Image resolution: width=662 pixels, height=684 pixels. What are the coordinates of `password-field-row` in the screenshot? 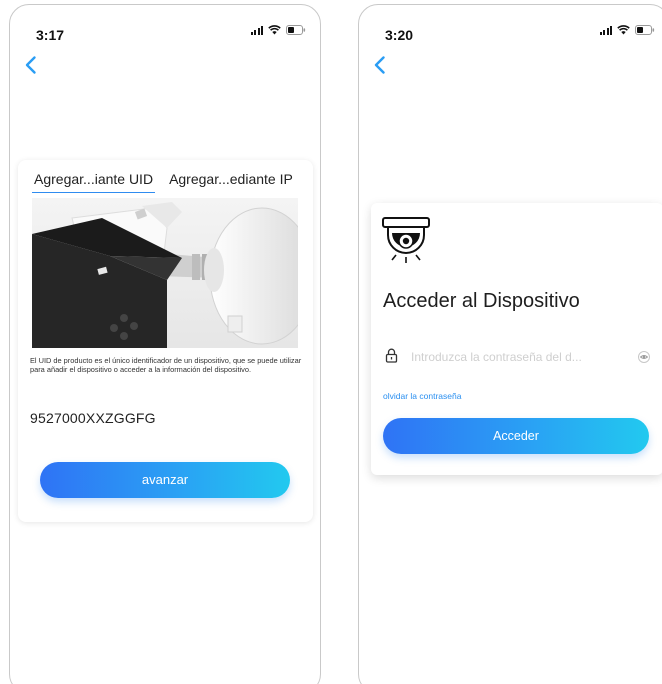 It's located at (519, 357).